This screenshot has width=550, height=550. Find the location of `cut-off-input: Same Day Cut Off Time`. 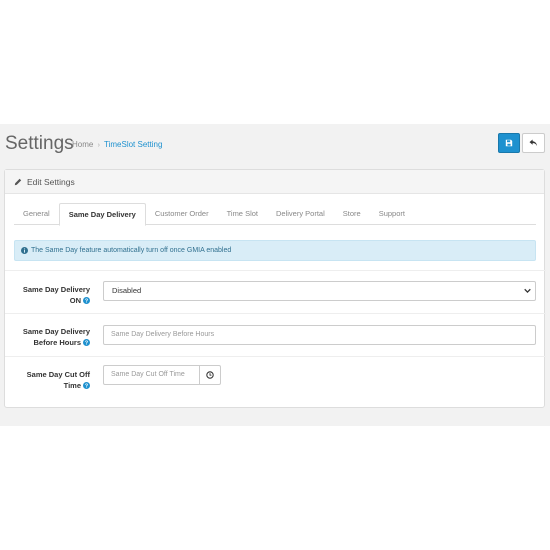

cut-off-input: Same Day Cut Off Time is located at coordinates (151, 375).